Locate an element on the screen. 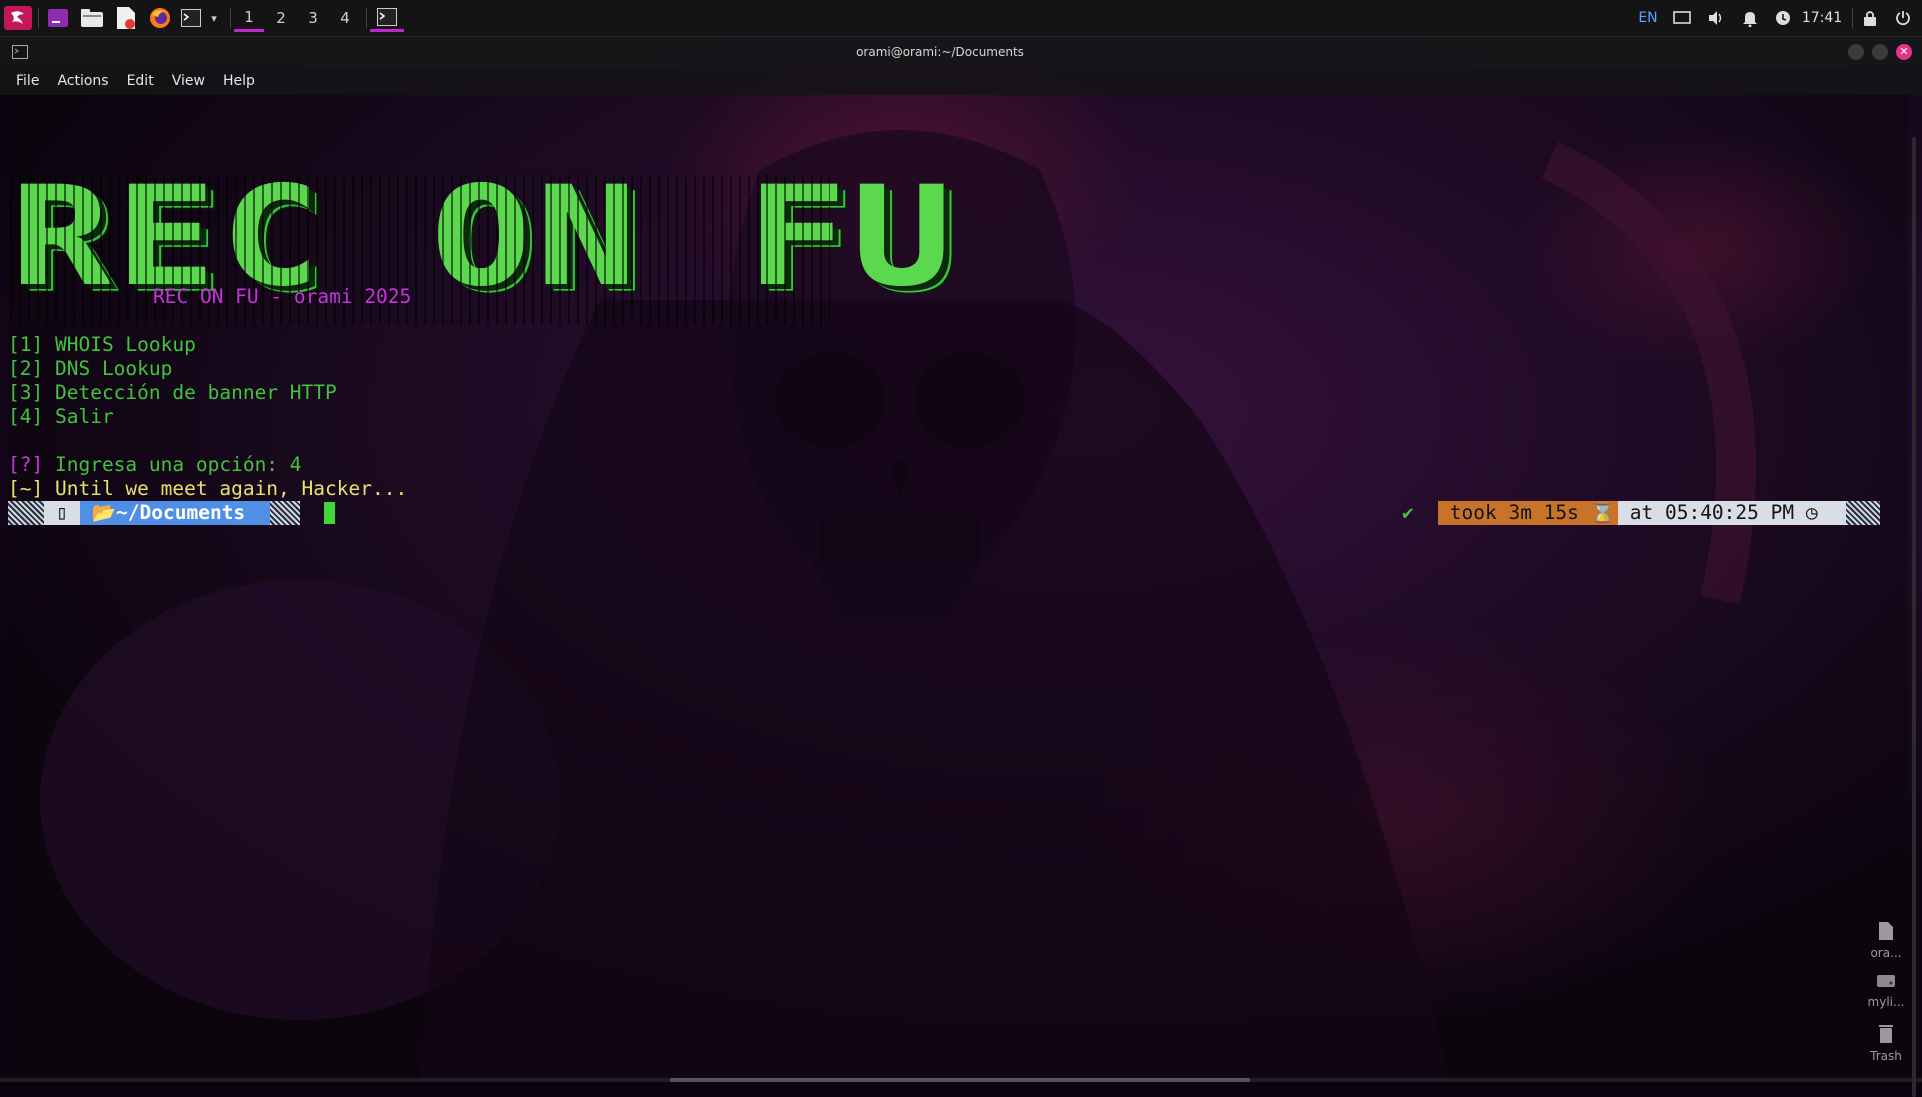  option-label: Salir is located at coordinates (84, 416).